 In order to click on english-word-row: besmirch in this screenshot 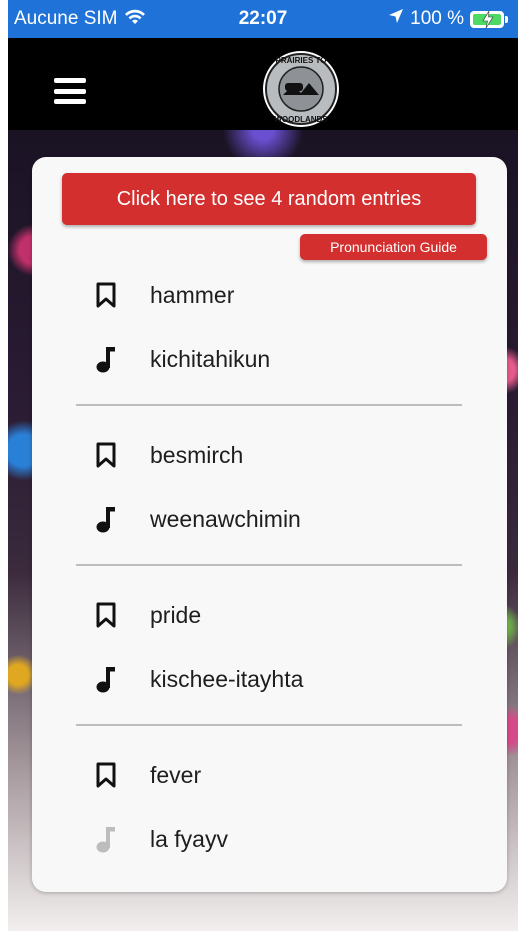, I will do `click(269, 455)`.